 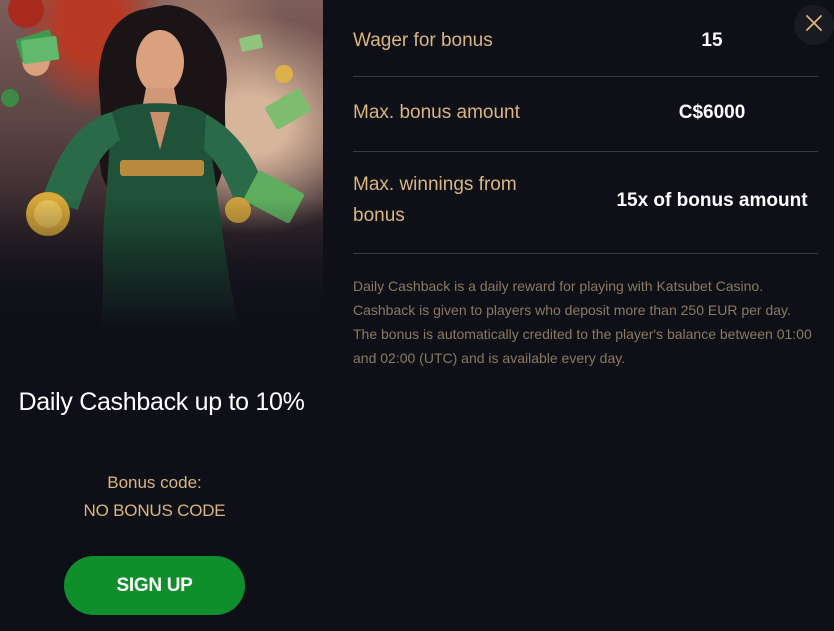 What do you see at coordinates (154, 510) in the screenshot?
I see `bonus-code-value: NO BONUS CODE` at bounding box center [154, 510].